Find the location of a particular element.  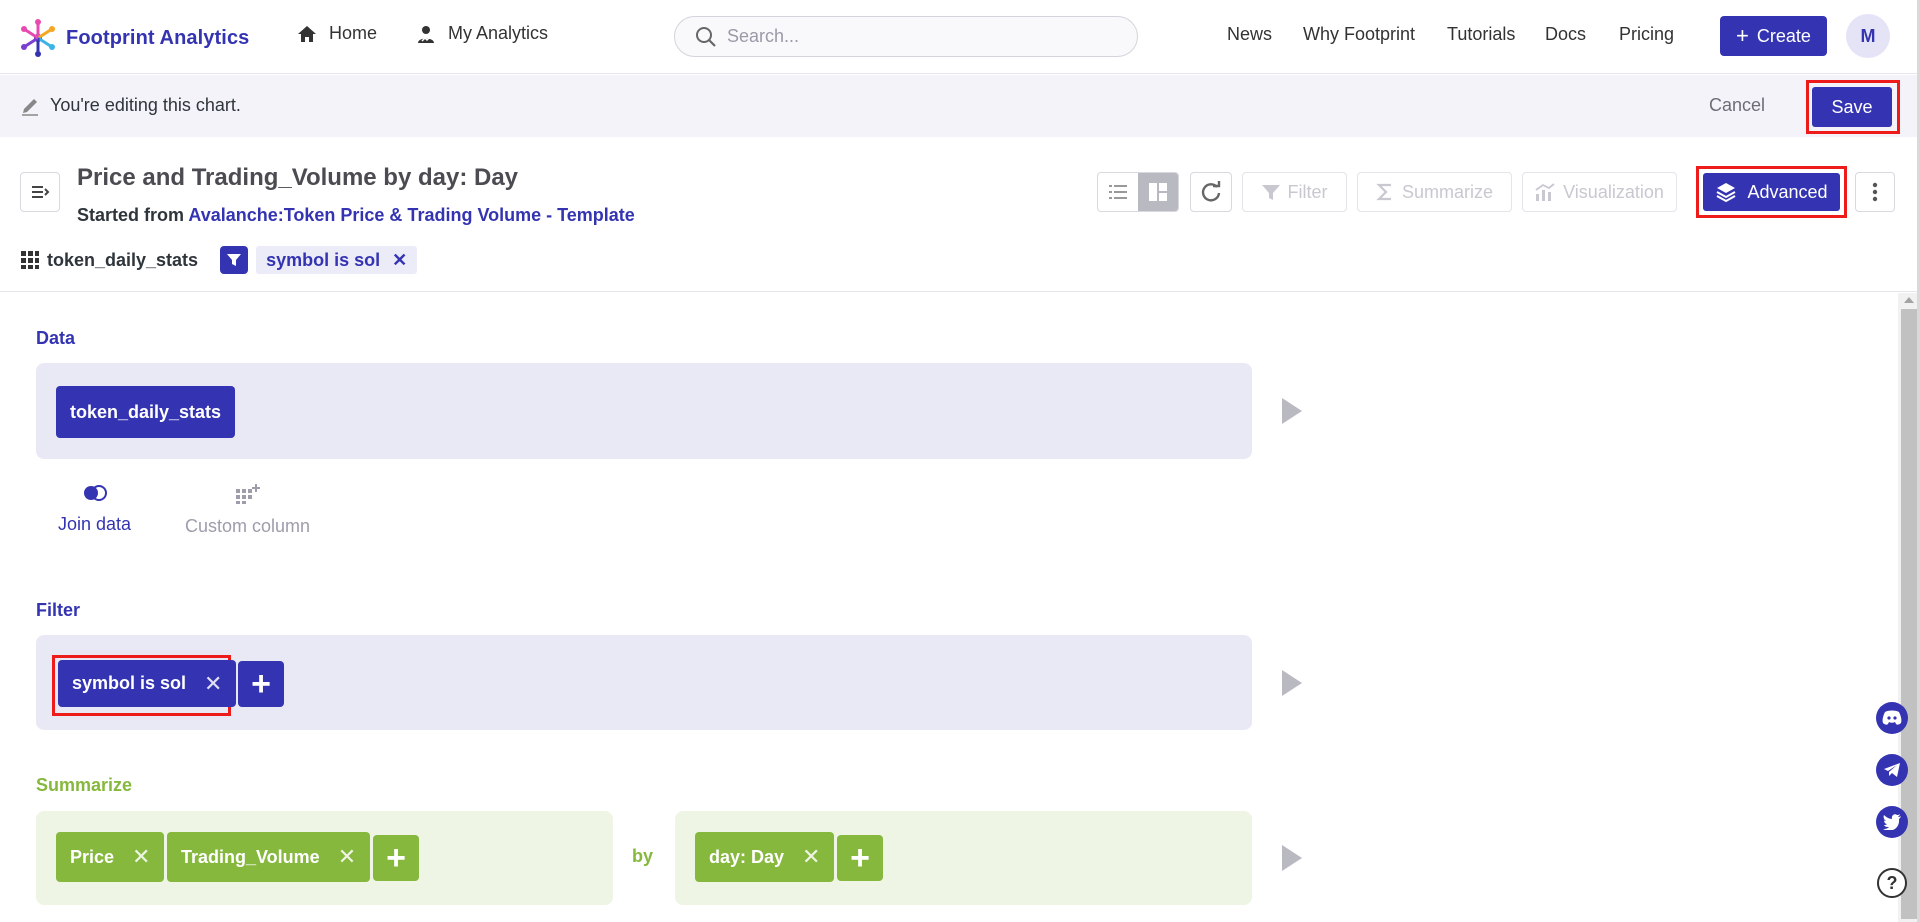

nav-docs: Docs is located at coordinates (1565, 34).